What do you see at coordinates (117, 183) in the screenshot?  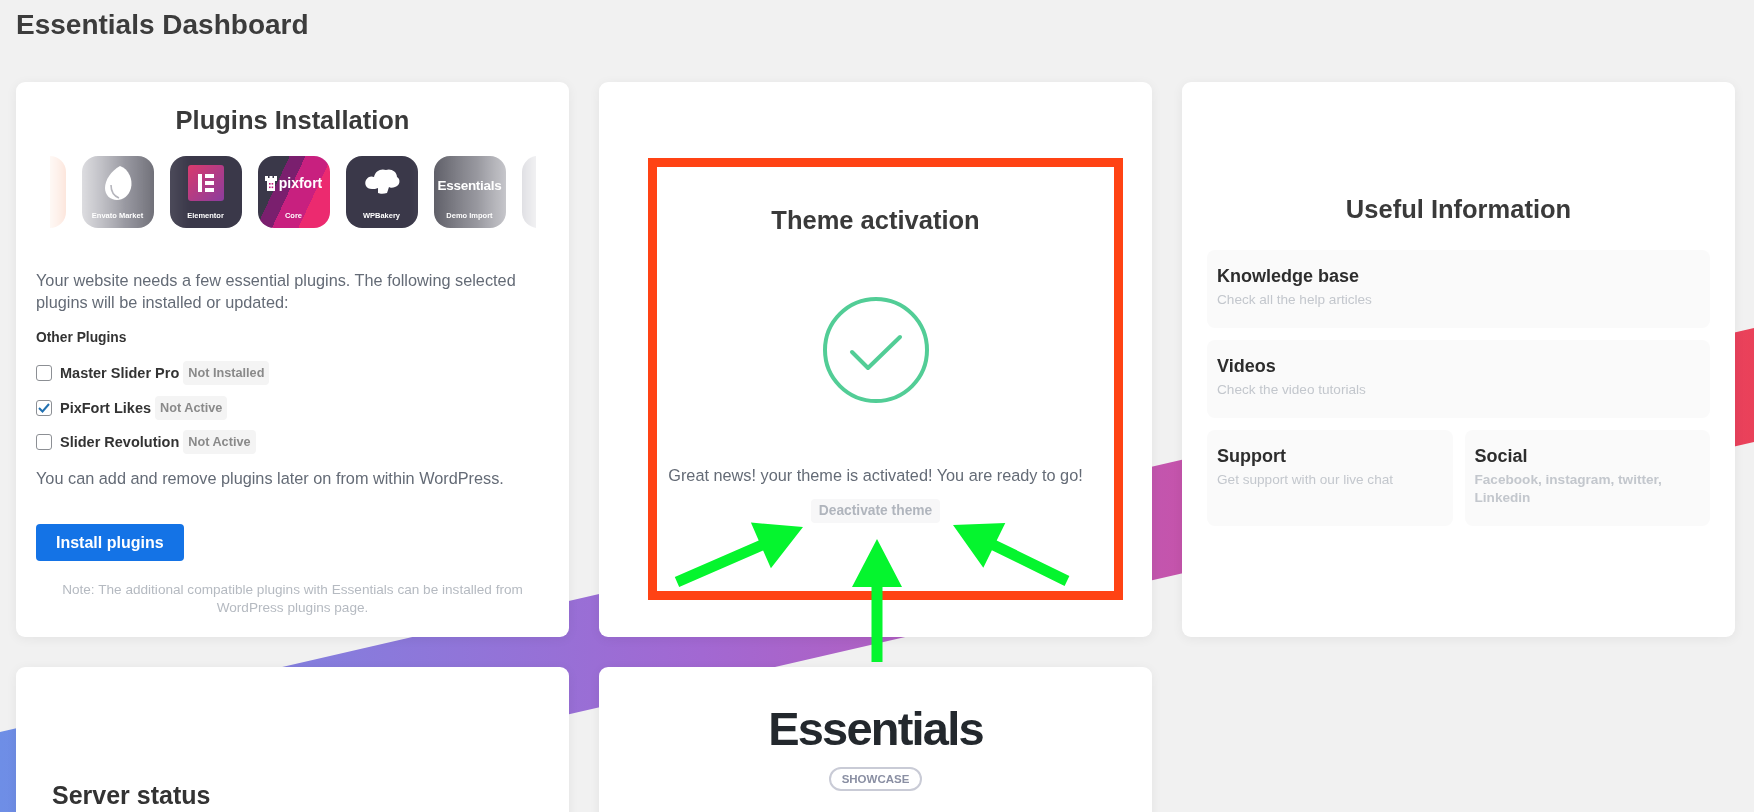 I see `leaf-icon` at bounding box center [117, 183].